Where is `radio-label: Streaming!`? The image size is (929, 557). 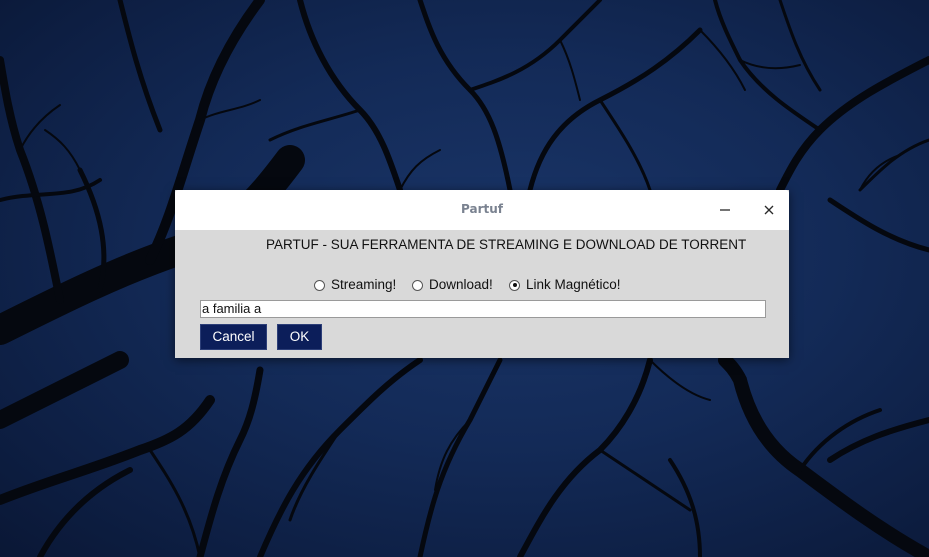 radio-label: Streaming! is located at coordinates (364, 284).